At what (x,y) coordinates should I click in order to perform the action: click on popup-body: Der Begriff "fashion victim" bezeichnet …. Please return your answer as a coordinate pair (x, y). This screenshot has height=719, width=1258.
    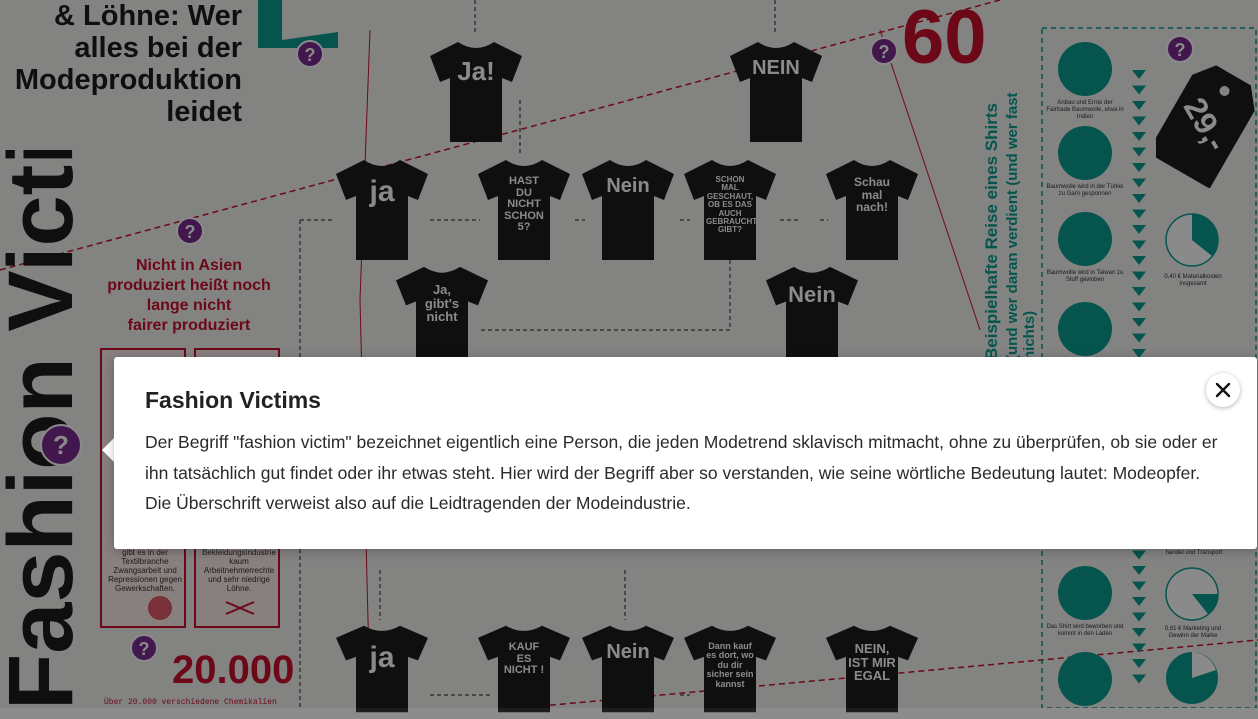
    Looking at the image, I should click on (681, 472).